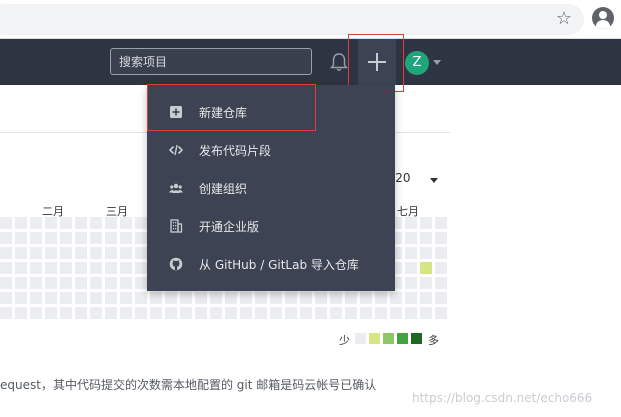 The image size is (621, 417). I want to click on menu-item-enterprise: 开通企业版, so click(271, 226).